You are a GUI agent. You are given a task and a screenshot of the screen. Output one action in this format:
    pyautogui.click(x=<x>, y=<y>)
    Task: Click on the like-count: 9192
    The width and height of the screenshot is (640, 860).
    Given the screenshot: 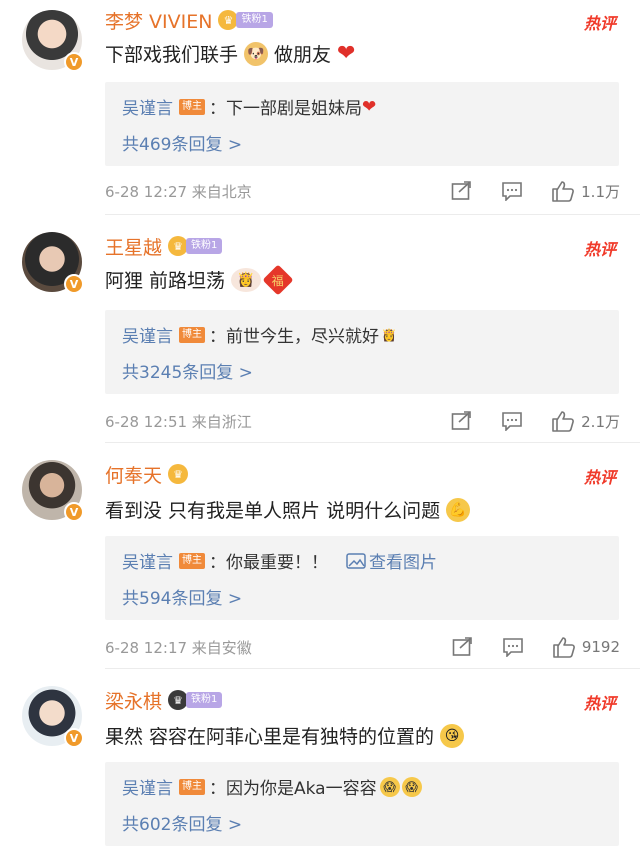 What is the action you would take?
    pyautogui.click(x=600, y=647)
    